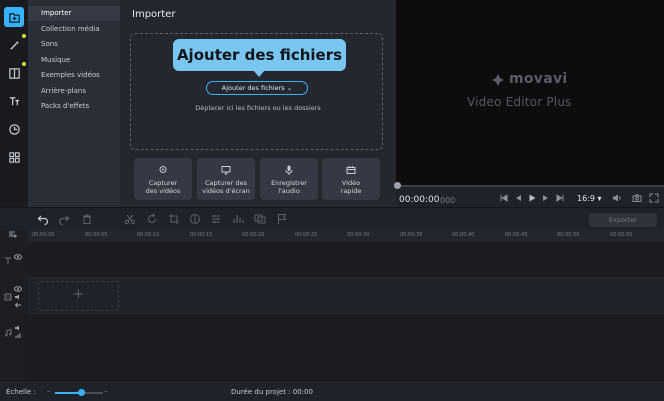  I want to click on ruler-label: 00:00:05, so click(96, 235).